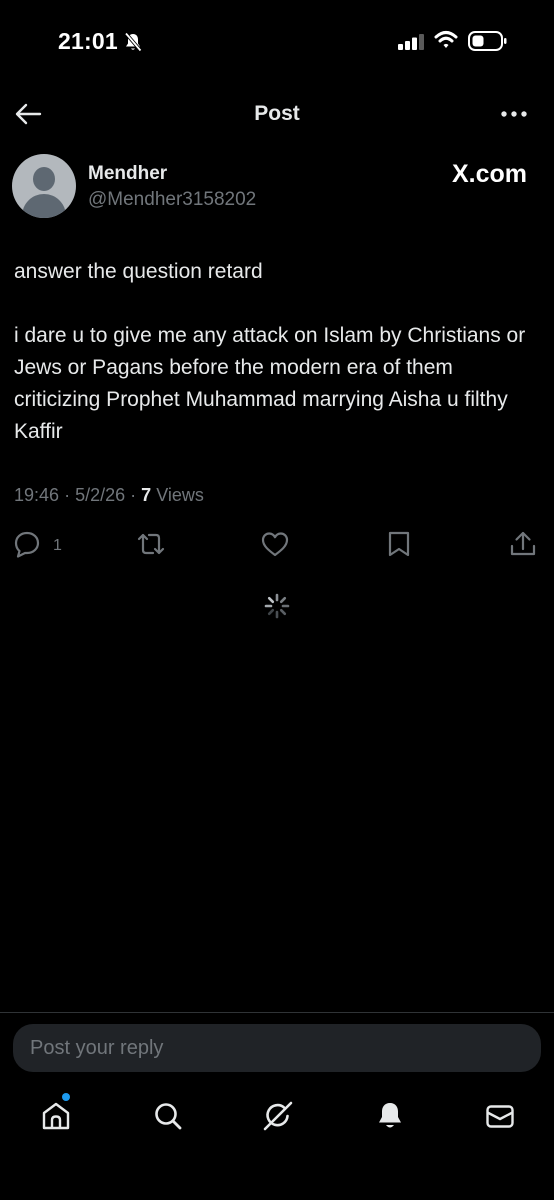 This screenshot has width=554, height=1200. Describe the element at coordinates (180, 495) in the screenshot. I see `views-label: Views` at that location.